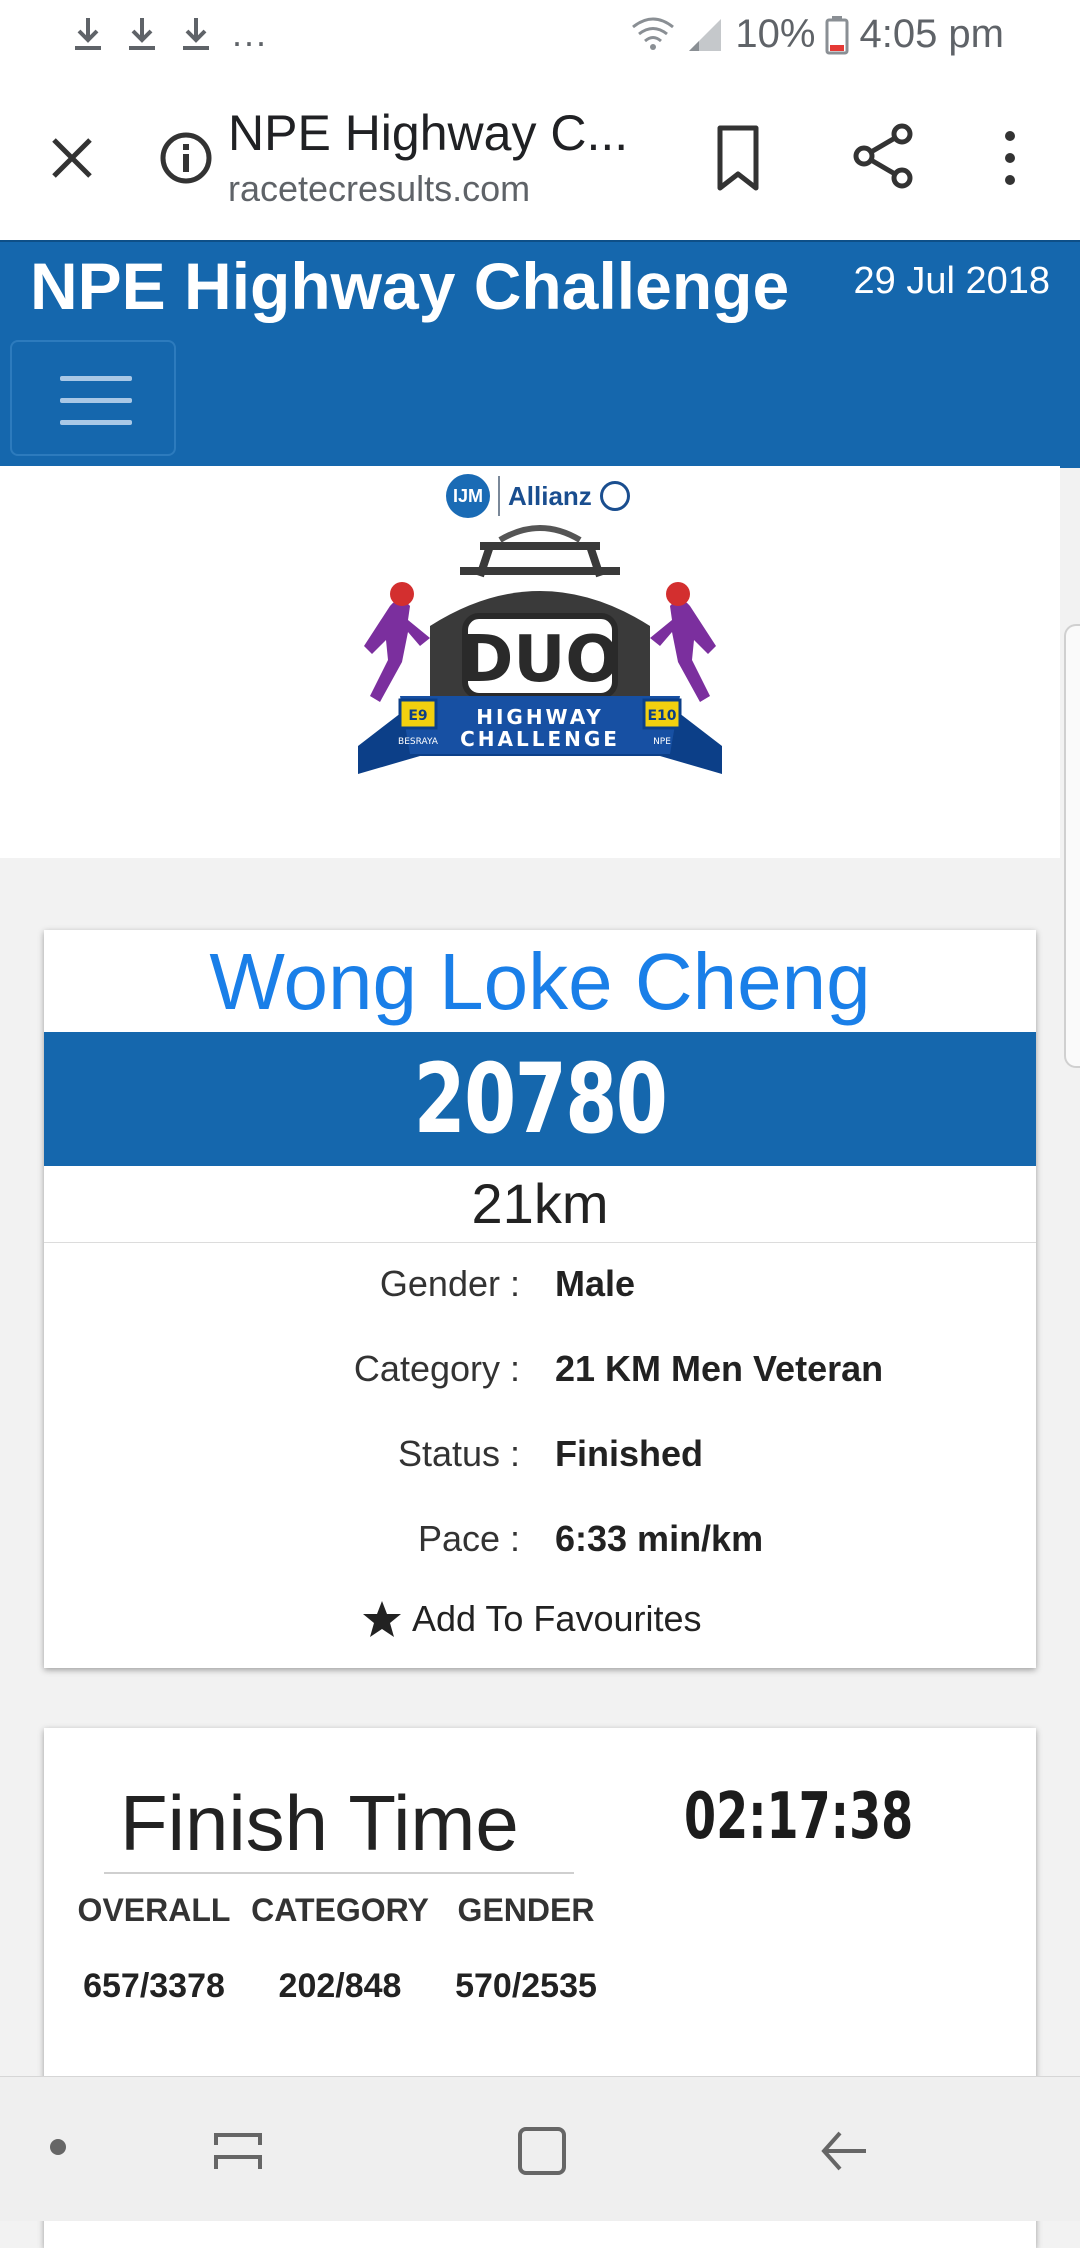 The height and width of the screenshot is (2248, 1080). I want to click on battery-percent: 10%, so click(775, 34).